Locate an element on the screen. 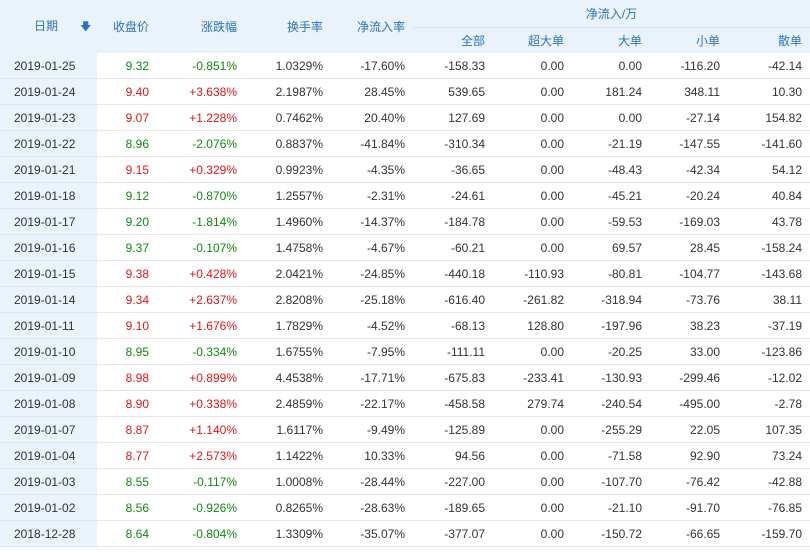  cell-change: -0.334% is located at coordinates (201, 351).